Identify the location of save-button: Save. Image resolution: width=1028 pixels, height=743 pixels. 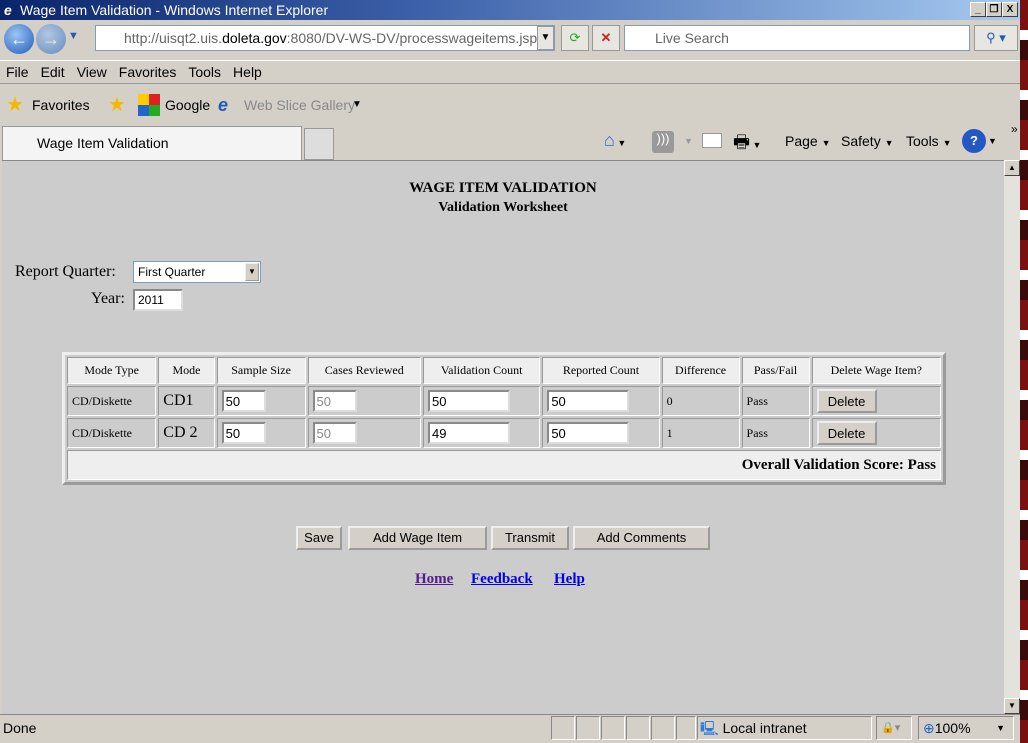
(319, 538).